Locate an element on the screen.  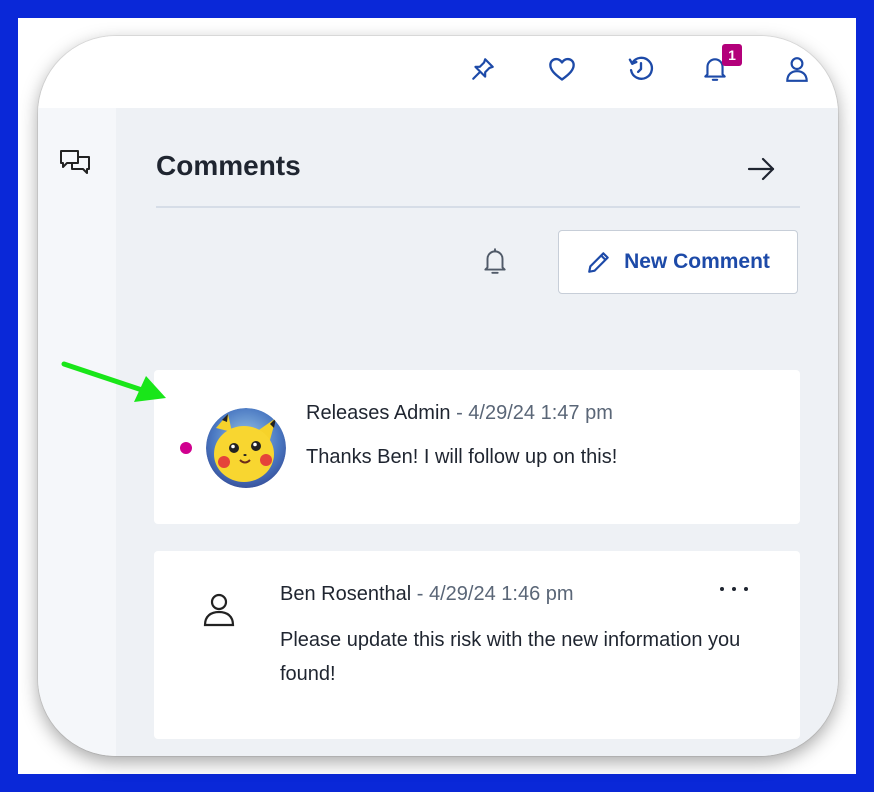
arrow-right-icon is located at coordinates (761, 169).